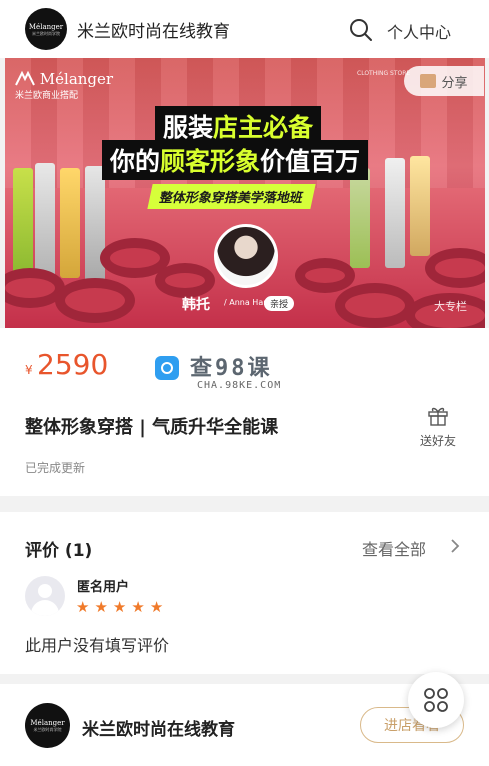  Describe the element at coordinates (394, 548) in the screenshot. I see `view-all-reviews-link: 查看全部` at that location.